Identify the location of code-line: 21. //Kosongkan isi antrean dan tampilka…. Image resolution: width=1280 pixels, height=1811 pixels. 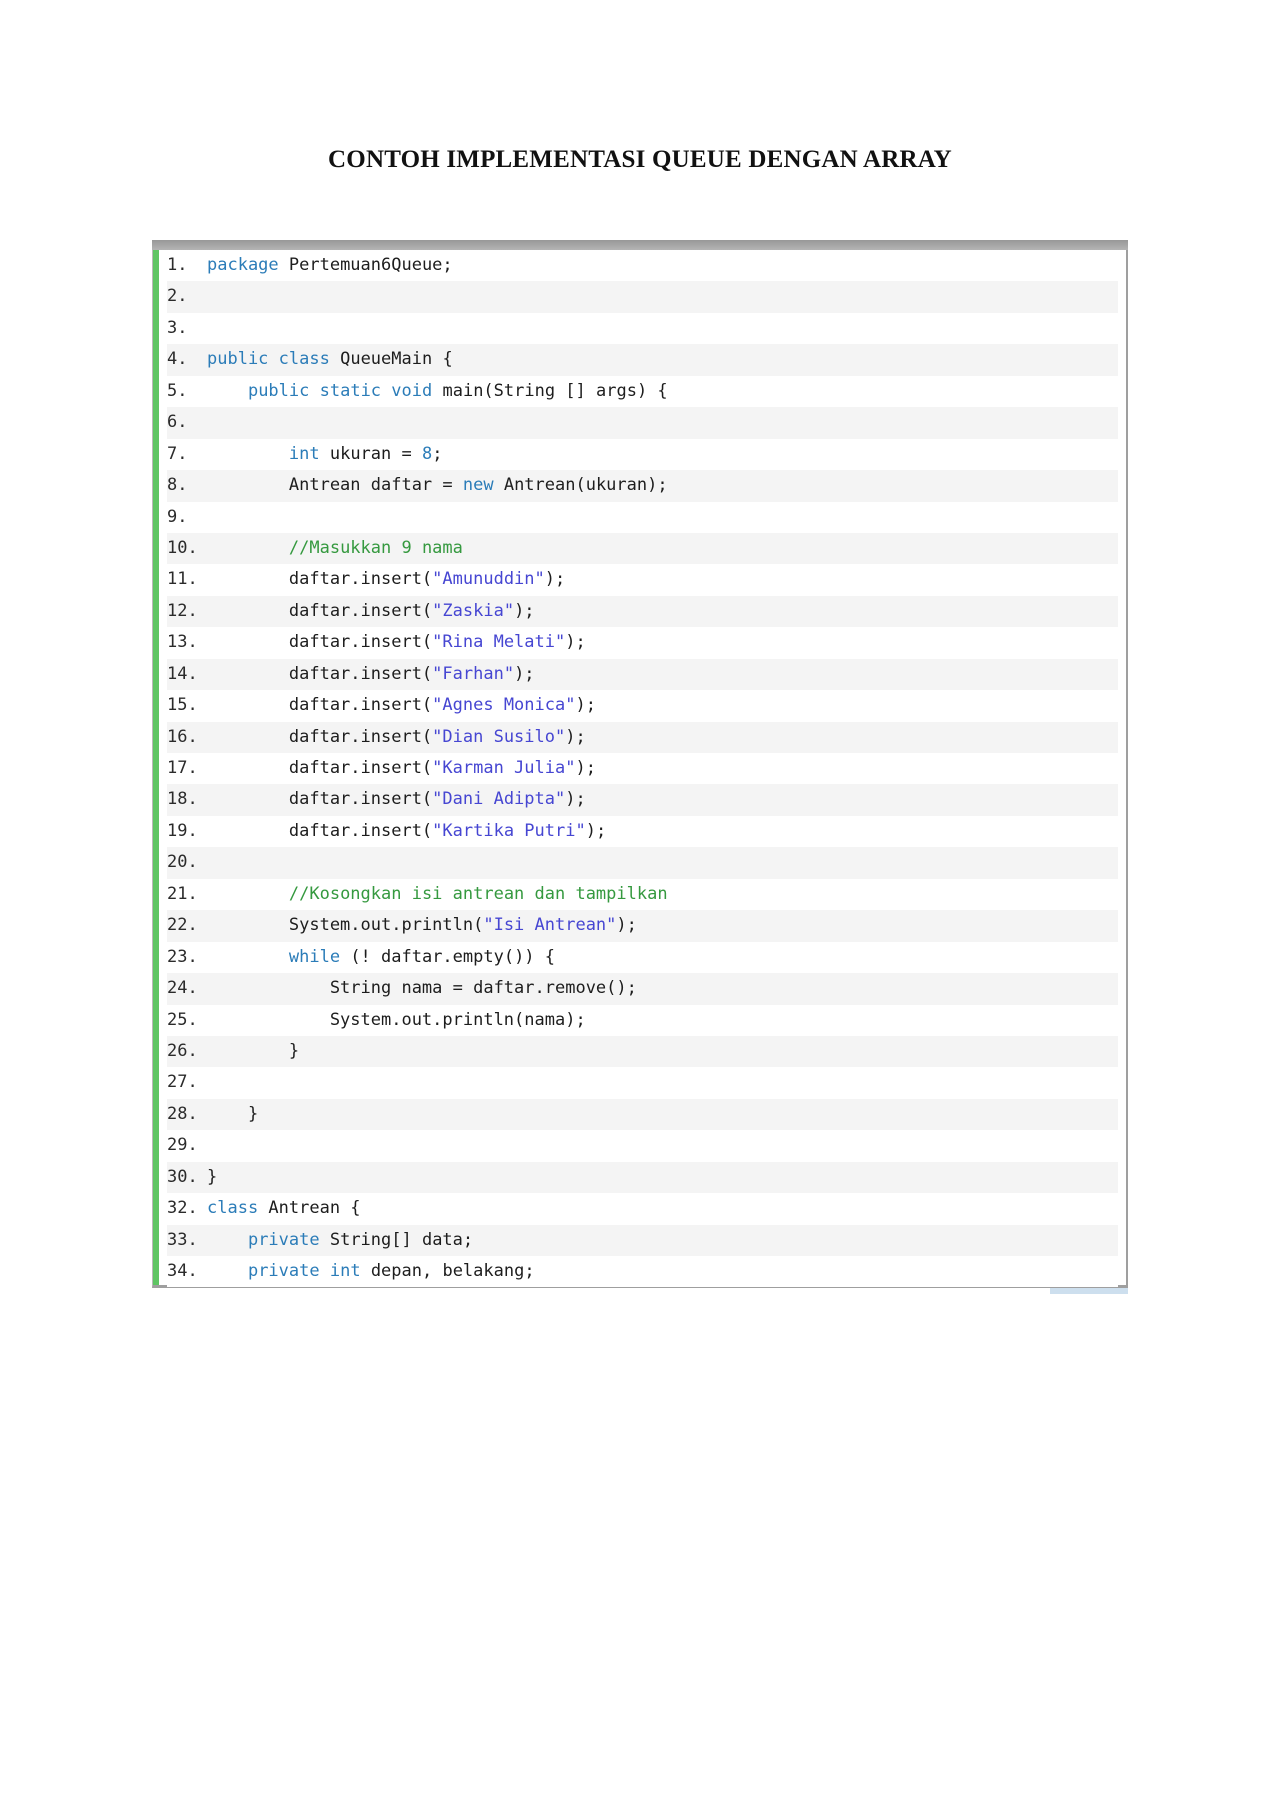
(642, 894).